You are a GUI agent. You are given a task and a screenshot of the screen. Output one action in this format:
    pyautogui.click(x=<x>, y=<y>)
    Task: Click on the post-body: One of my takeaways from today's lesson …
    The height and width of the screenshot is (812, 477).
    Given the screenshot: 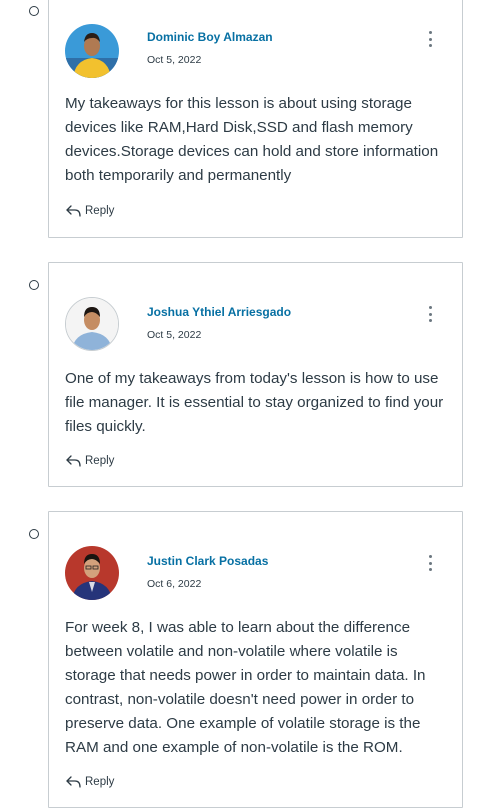 What is the action you would take?
    pyautogui.click(x=254, y=402)
    